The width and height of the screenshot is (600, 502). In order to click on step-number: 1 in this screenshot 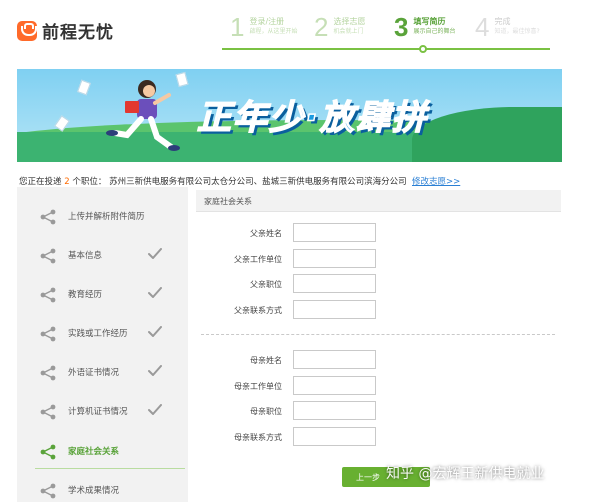, I will do `click(237, 27)`.